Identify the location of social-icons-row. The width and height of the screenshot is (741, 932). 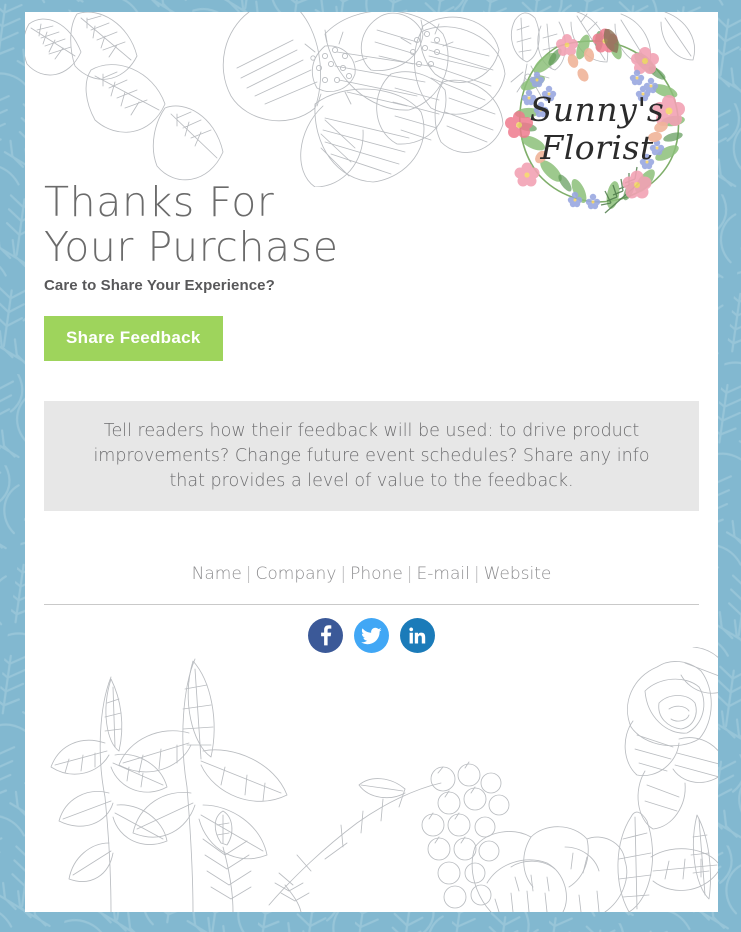
(371, 635).